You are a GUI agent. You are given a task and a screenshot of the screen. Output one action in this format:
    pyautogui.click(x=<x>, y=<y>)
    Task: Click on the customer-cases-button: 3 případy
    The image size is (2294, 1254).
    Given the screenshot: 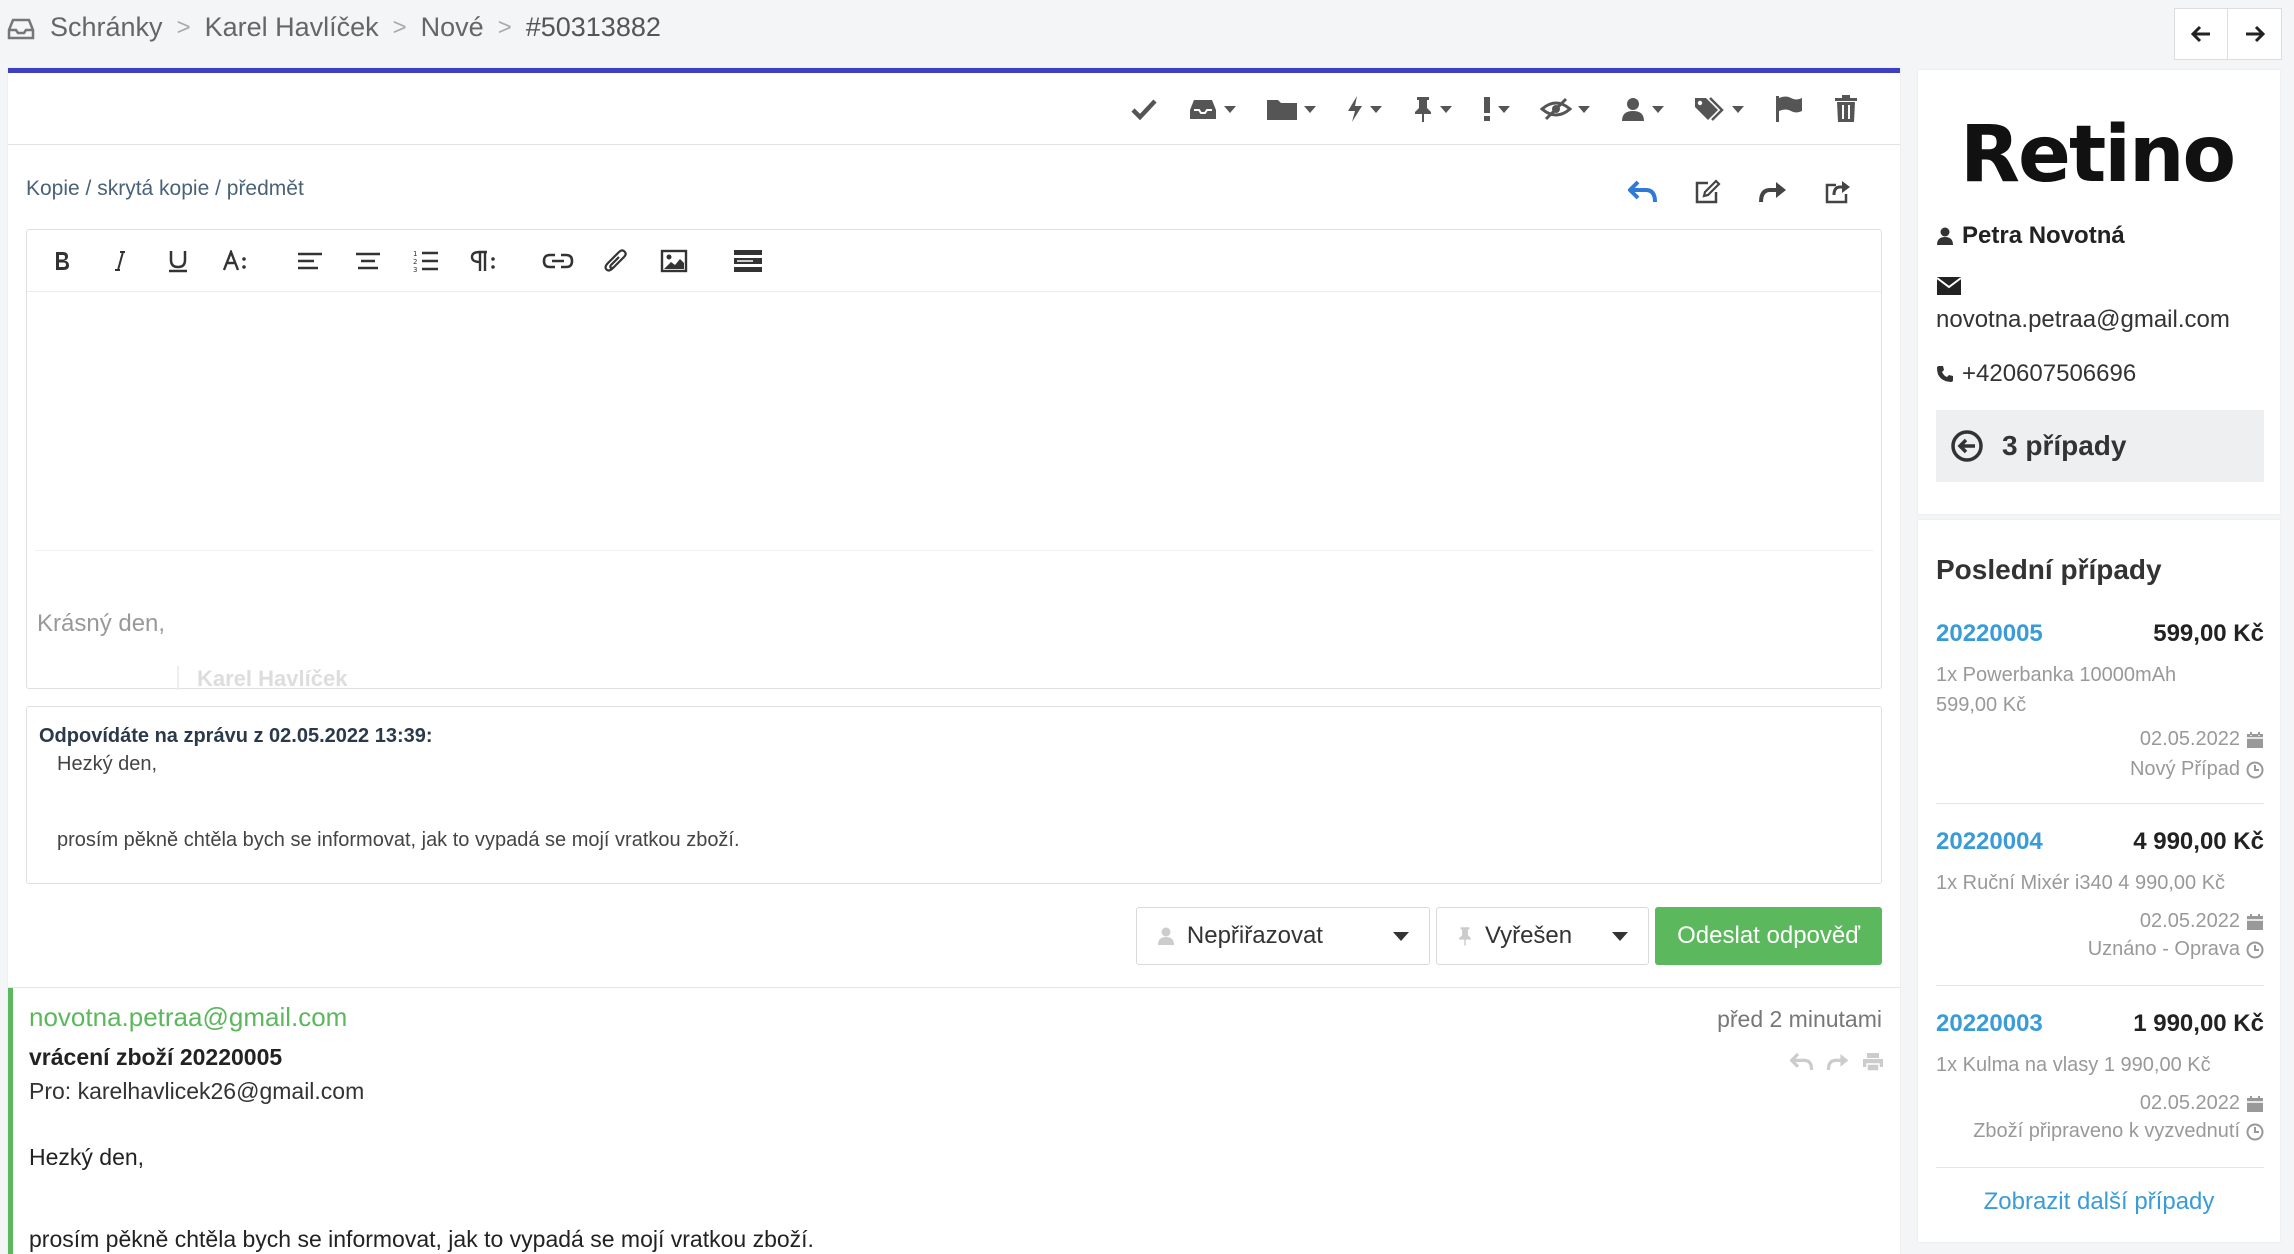 What is the action you would take?
    pyautogui.click(x=2100, y=446)
    